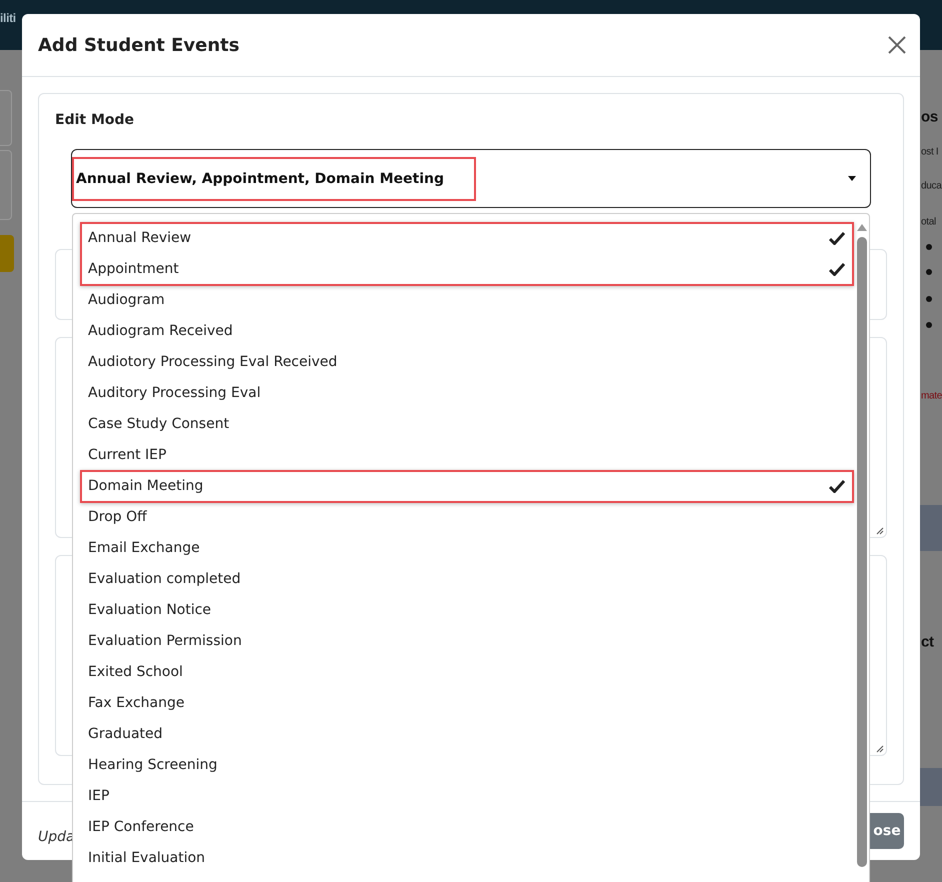 The width and height of the screenshot is (942, 882). I want to click on multi-select: Annual Review, Appointment, Domain Meeting, so click(471, 178).